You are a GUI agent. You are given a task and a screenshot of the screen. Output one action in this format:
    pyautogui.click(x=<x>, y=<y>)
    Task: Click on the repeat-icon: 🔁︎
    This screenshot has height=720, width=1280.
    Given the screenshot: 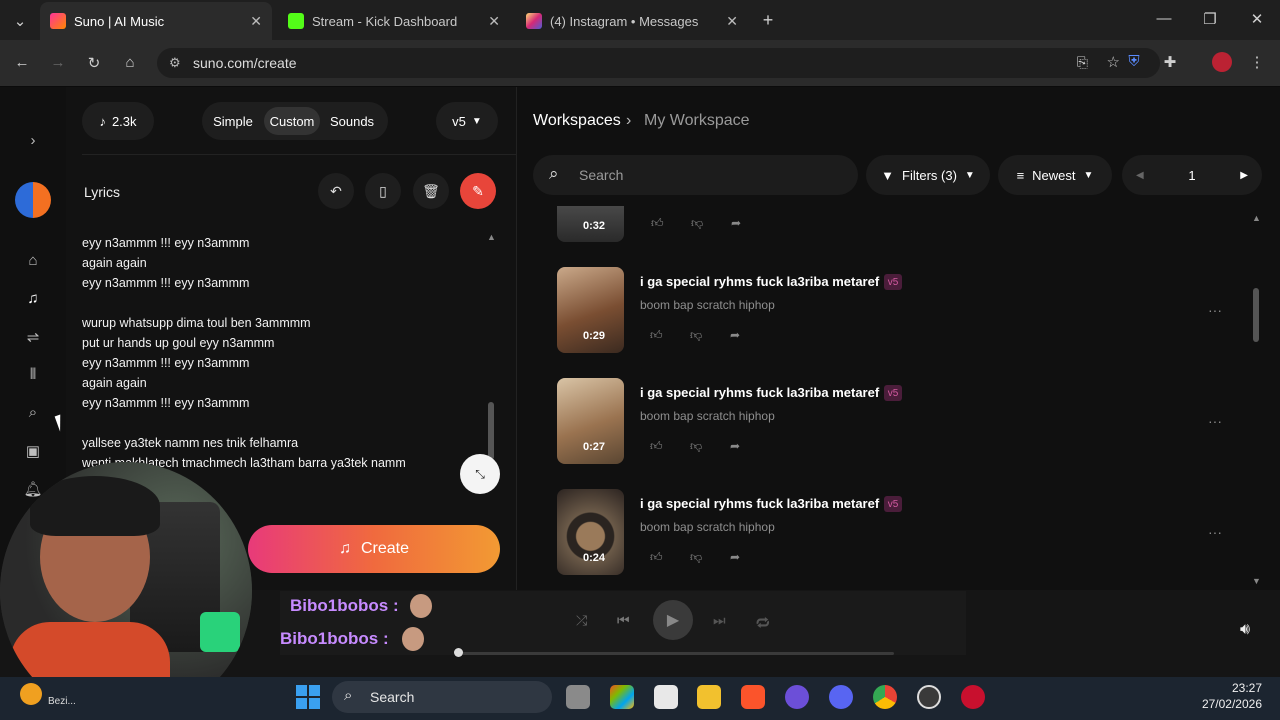 What is the action you would take?
    pyautogui.click(x=763, y=622)
    